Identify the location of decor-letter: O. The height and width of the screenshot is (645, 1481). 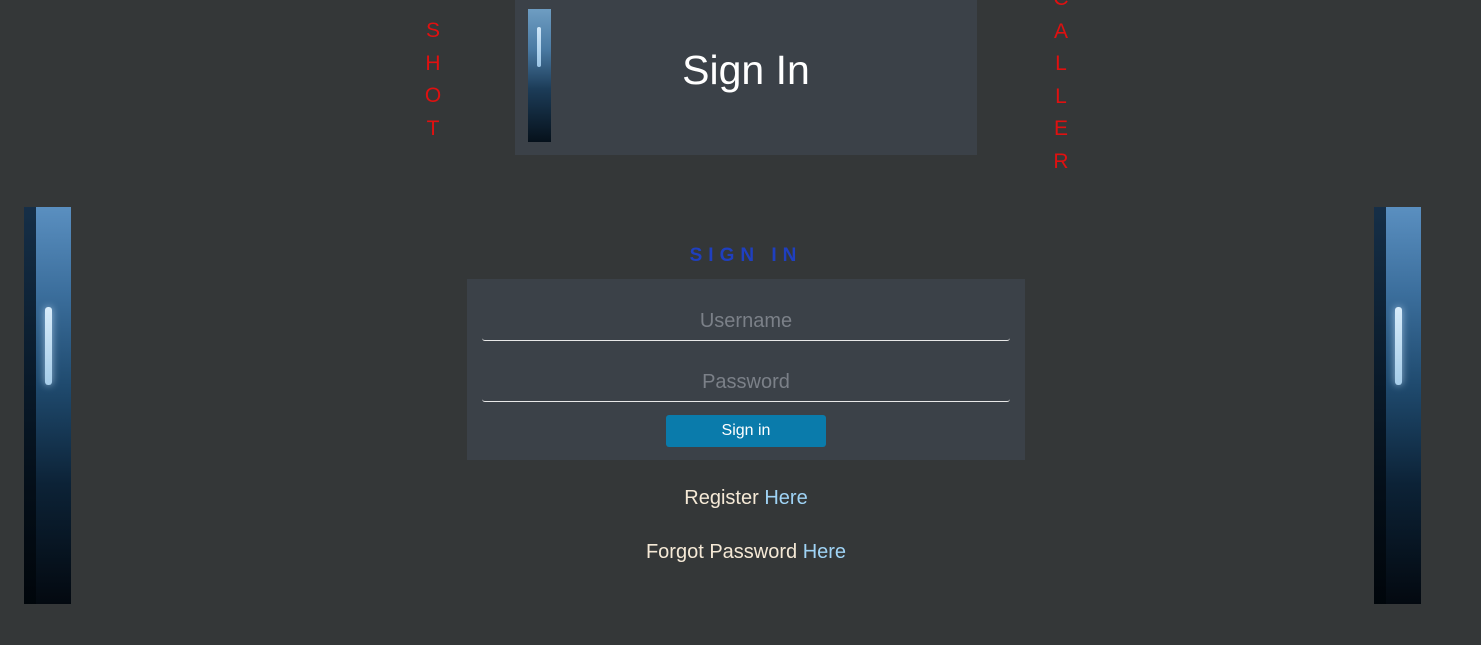
(433, 95).